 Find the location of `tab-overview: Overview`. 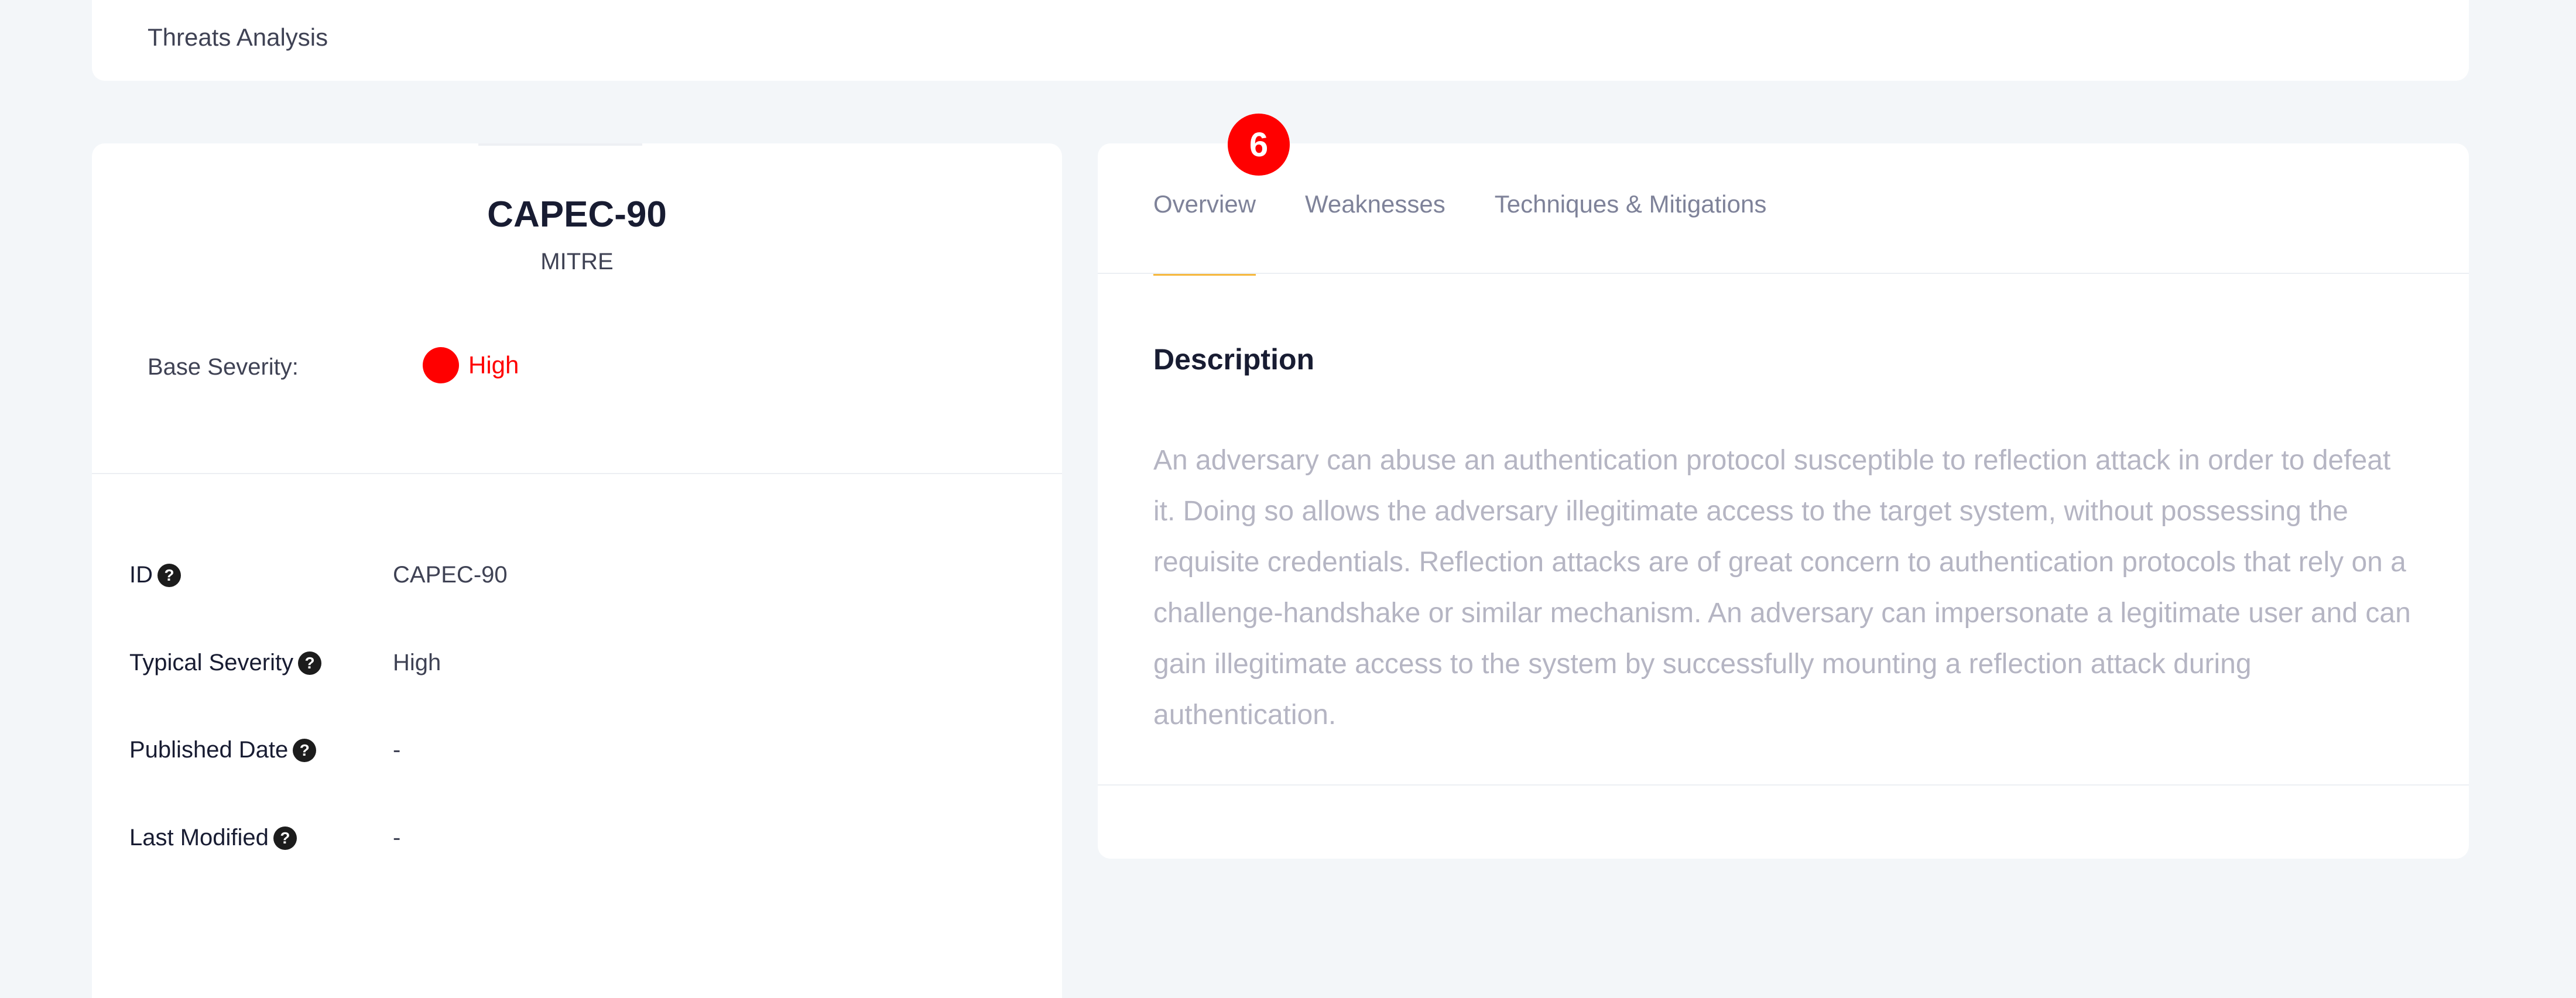

tab-overview: Overview is located at coordinates (1204, 233).